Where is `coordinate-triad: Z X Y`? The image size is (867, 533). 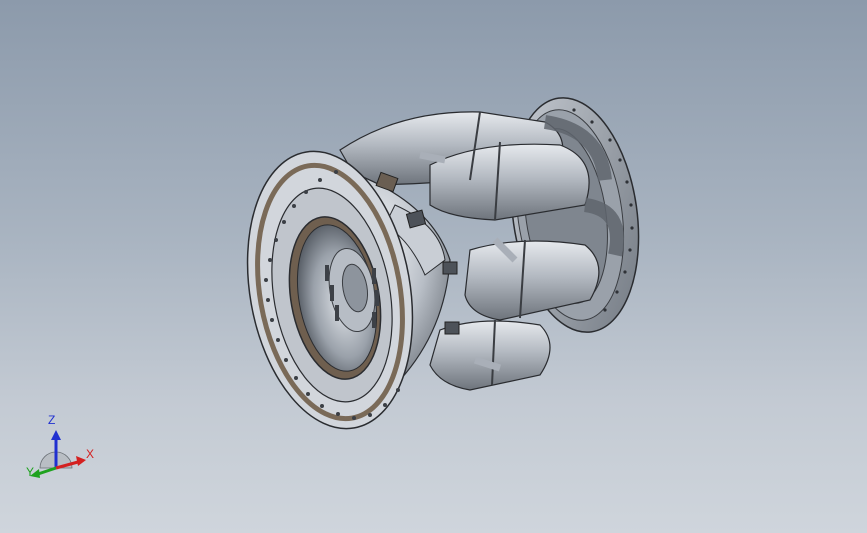
coordinate-triad: Z X Y is located at coordinates (60, 450).